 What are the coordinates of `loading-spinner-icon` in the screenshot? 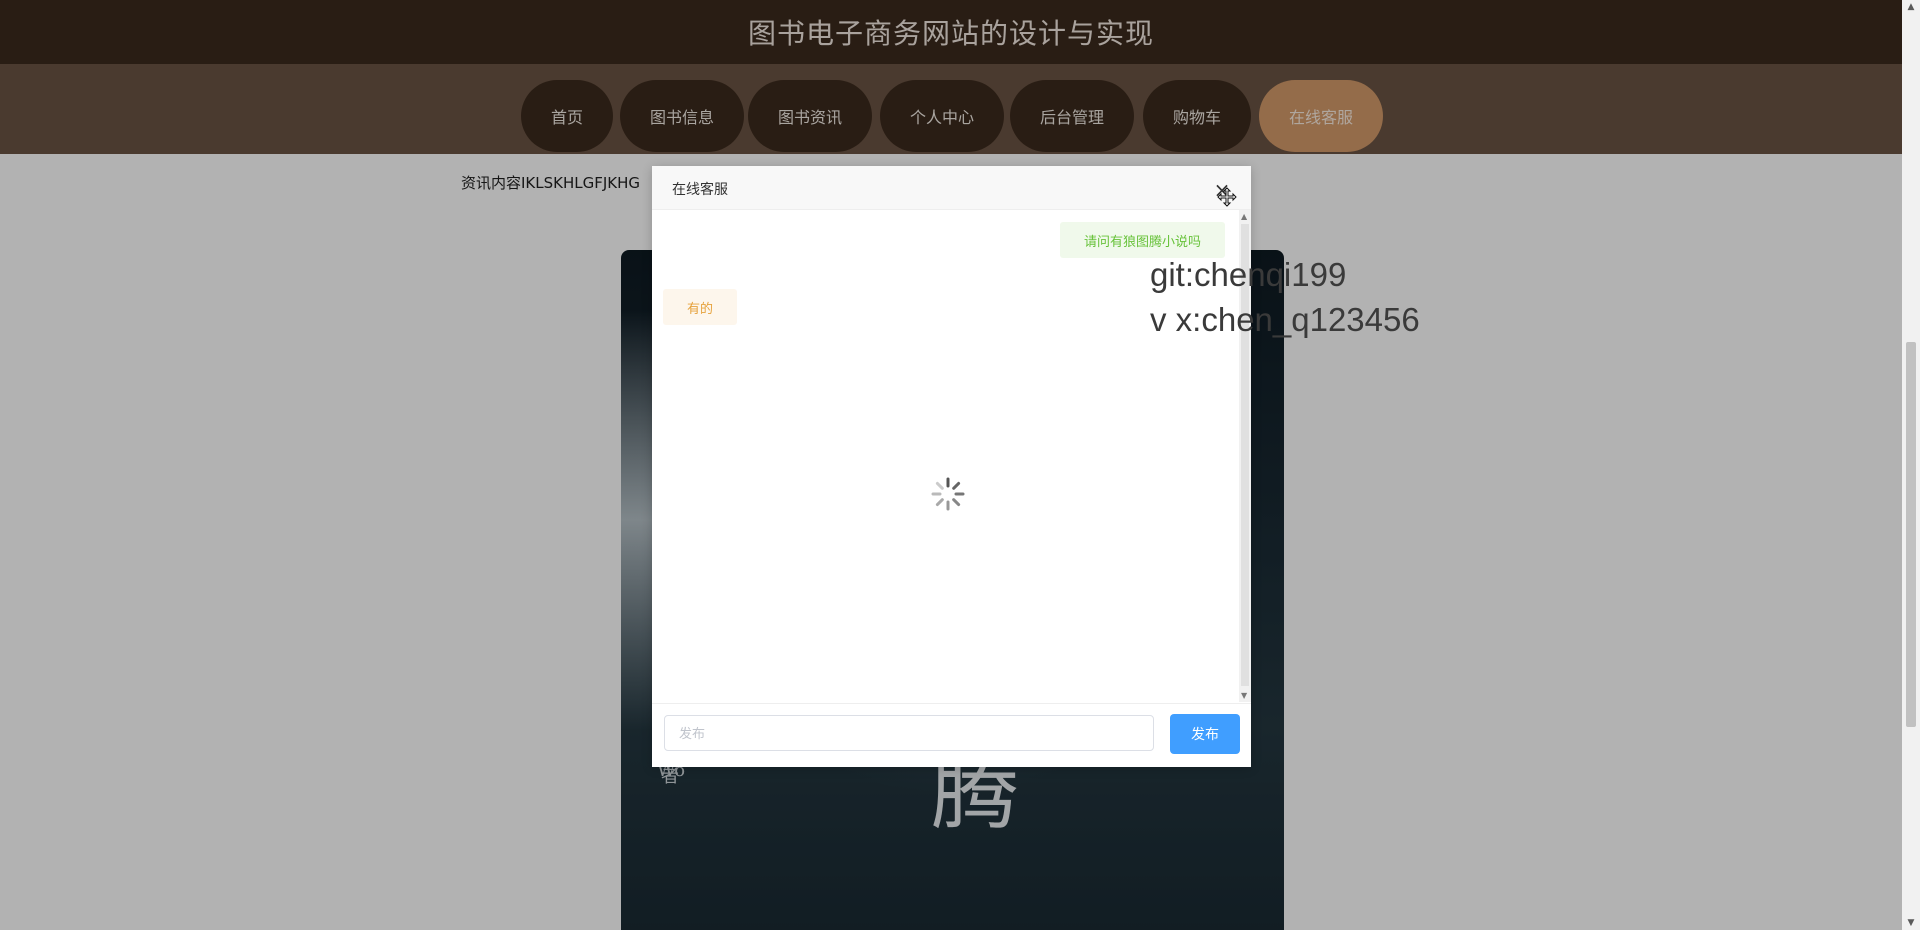 It's located at (948, 494).